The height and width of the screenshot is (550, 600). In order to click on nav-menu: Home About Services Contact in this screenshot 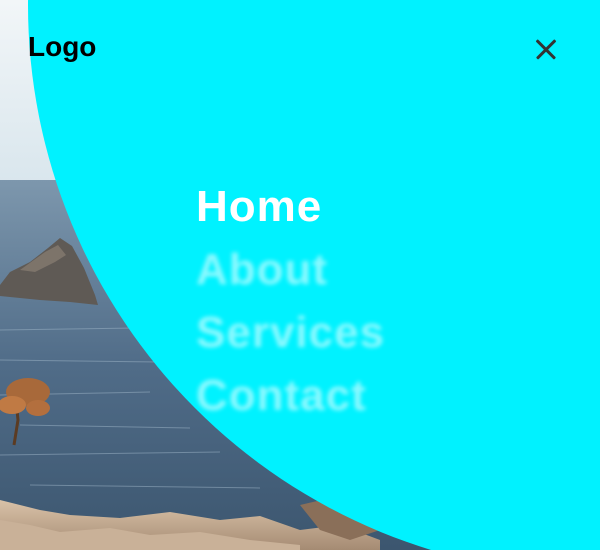, I will do `click(290, 304)`.